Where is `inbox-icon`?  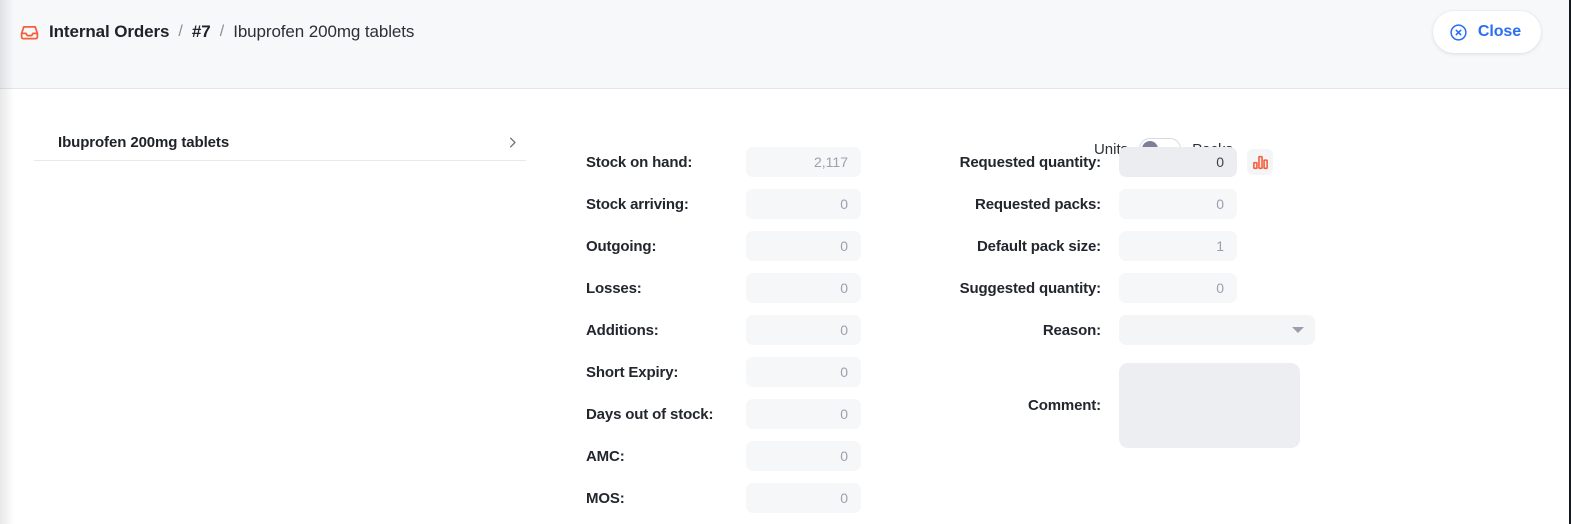 inbox-icon is located at coordinates (29, 32).